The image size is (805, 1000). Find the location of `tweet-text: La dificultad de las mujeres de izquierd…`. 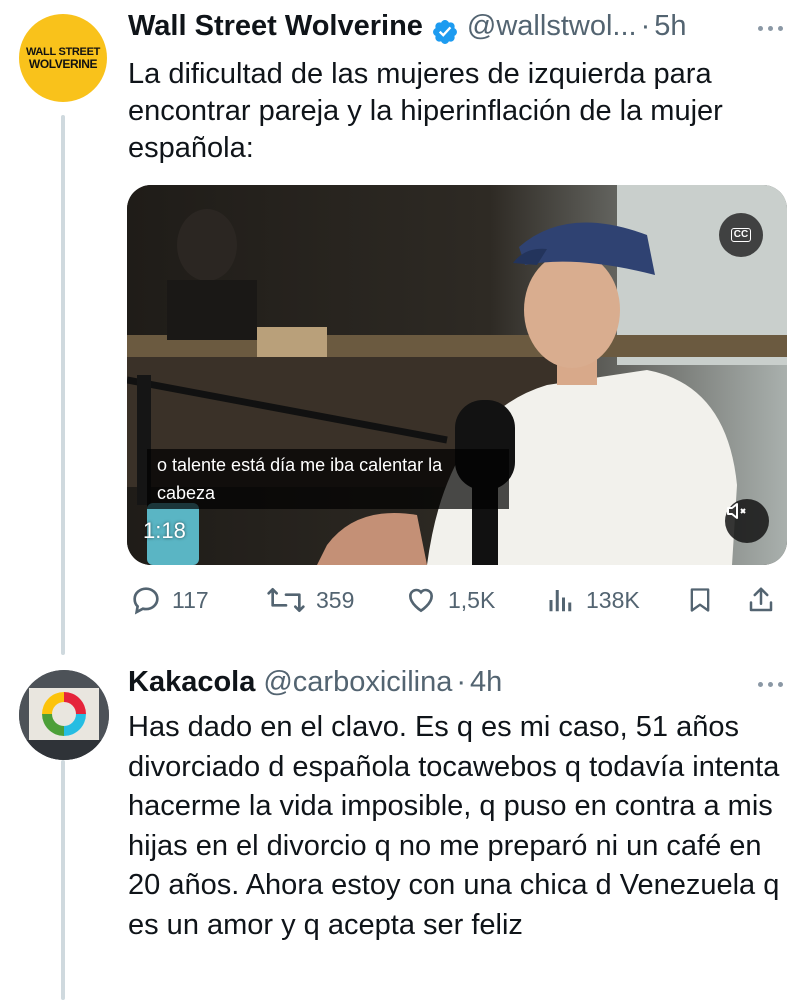

tweet-text: La dificultad de las mujeres de izquierd… is located at coordinates (425, 111).